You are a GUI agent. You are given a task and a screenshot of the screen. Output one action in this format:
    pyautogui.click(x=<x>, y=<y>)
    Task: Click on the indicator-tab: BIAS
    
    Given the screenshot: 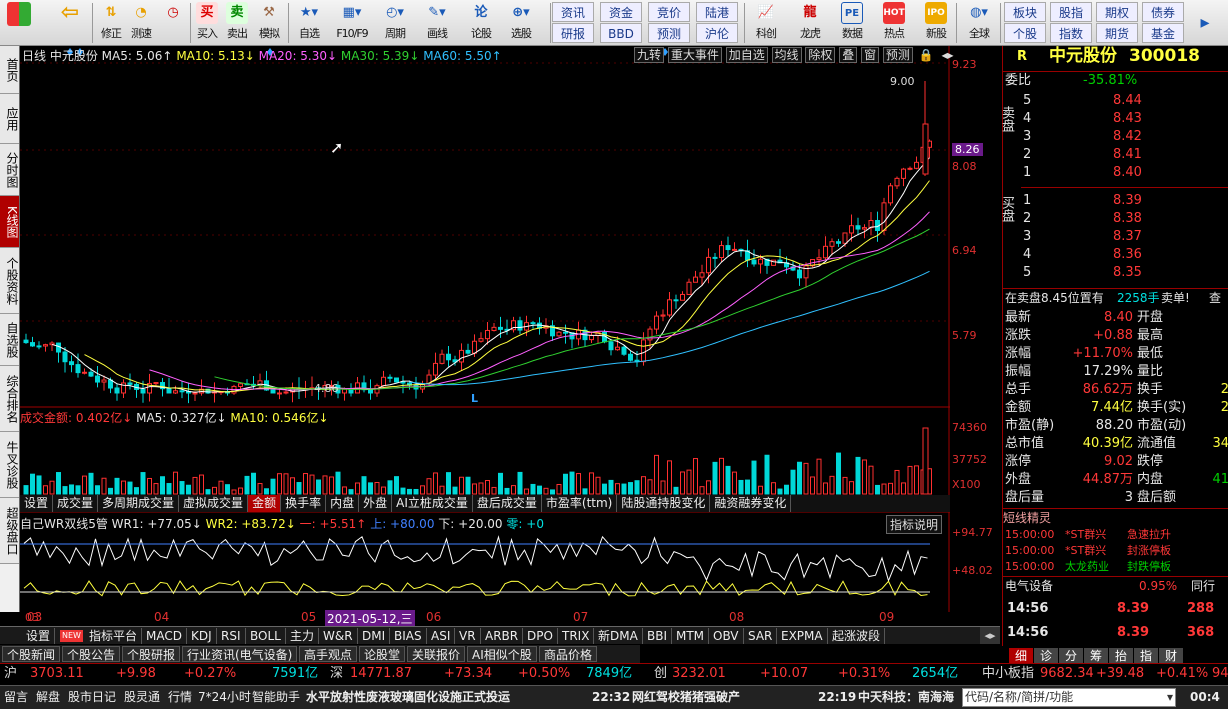 What is the action you would take?
    pyautogui.click(x=408, y=636)
    